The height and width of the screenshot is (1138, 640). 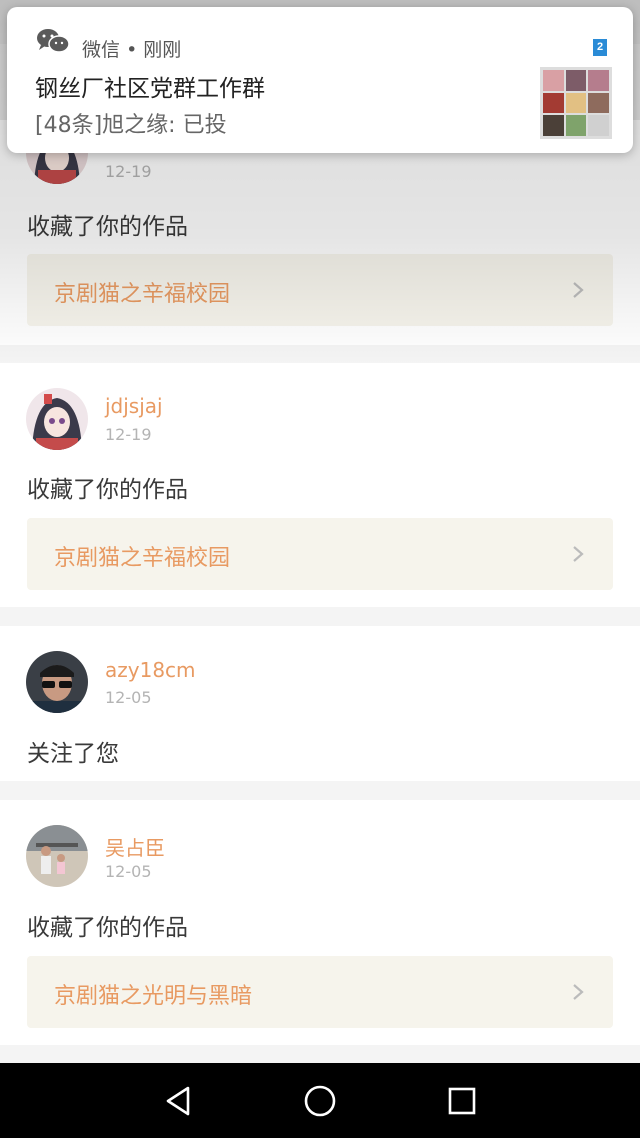 I want to click on system-nav-bar, so click(x=320, y=1100).